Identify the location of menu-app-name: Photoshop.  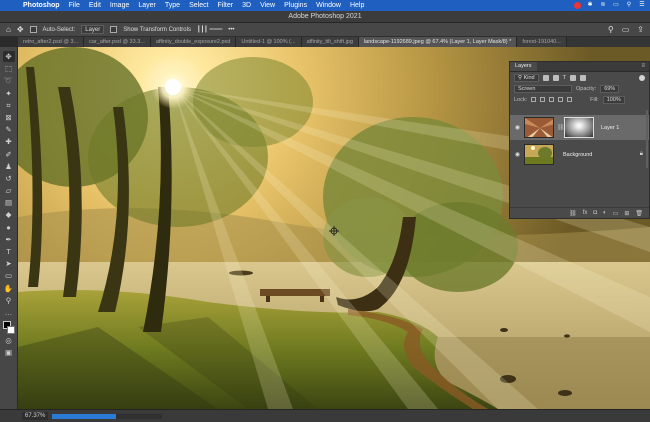
(41, 5).